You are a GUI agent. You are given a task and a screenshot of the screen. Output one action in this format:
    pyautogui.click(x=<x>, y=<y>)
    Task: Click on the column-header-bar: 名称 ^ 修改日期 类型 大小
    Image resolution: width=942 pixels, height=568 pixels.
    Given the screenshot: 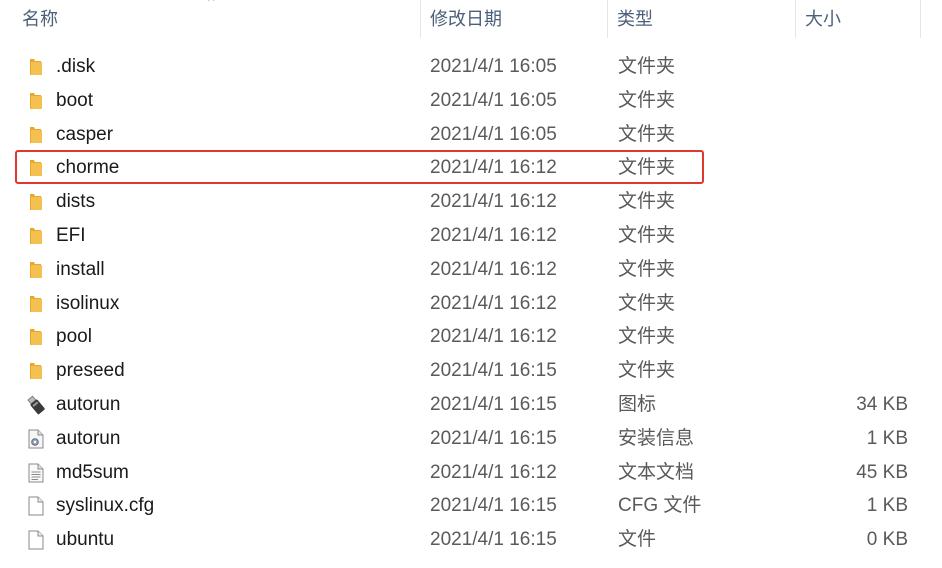 What is the action you would take?
    pyautogui.click(x=471, y=19)
    